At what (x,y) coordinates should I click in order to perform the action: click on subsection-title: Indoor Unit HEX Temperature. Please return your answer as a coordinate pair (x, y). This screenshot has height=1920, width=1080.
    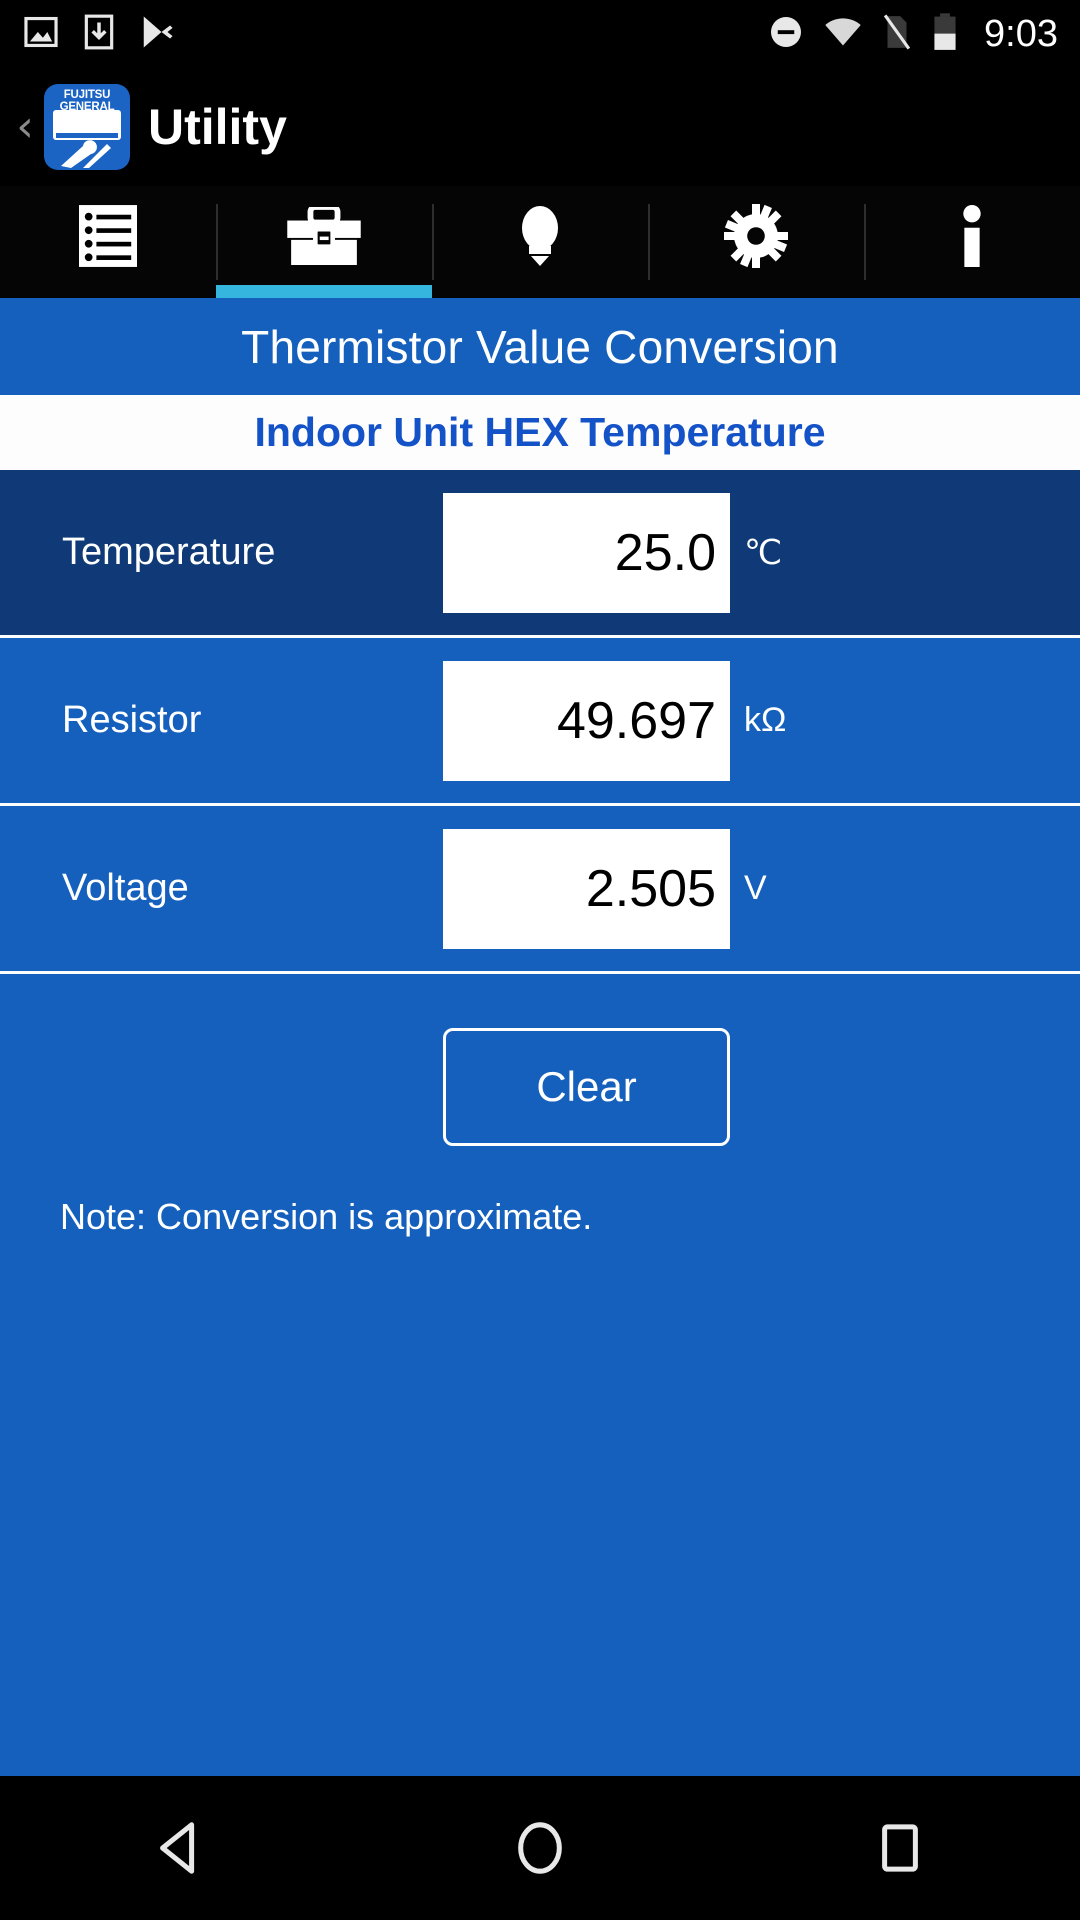
    Looking at the image, I should click on (540, 432).